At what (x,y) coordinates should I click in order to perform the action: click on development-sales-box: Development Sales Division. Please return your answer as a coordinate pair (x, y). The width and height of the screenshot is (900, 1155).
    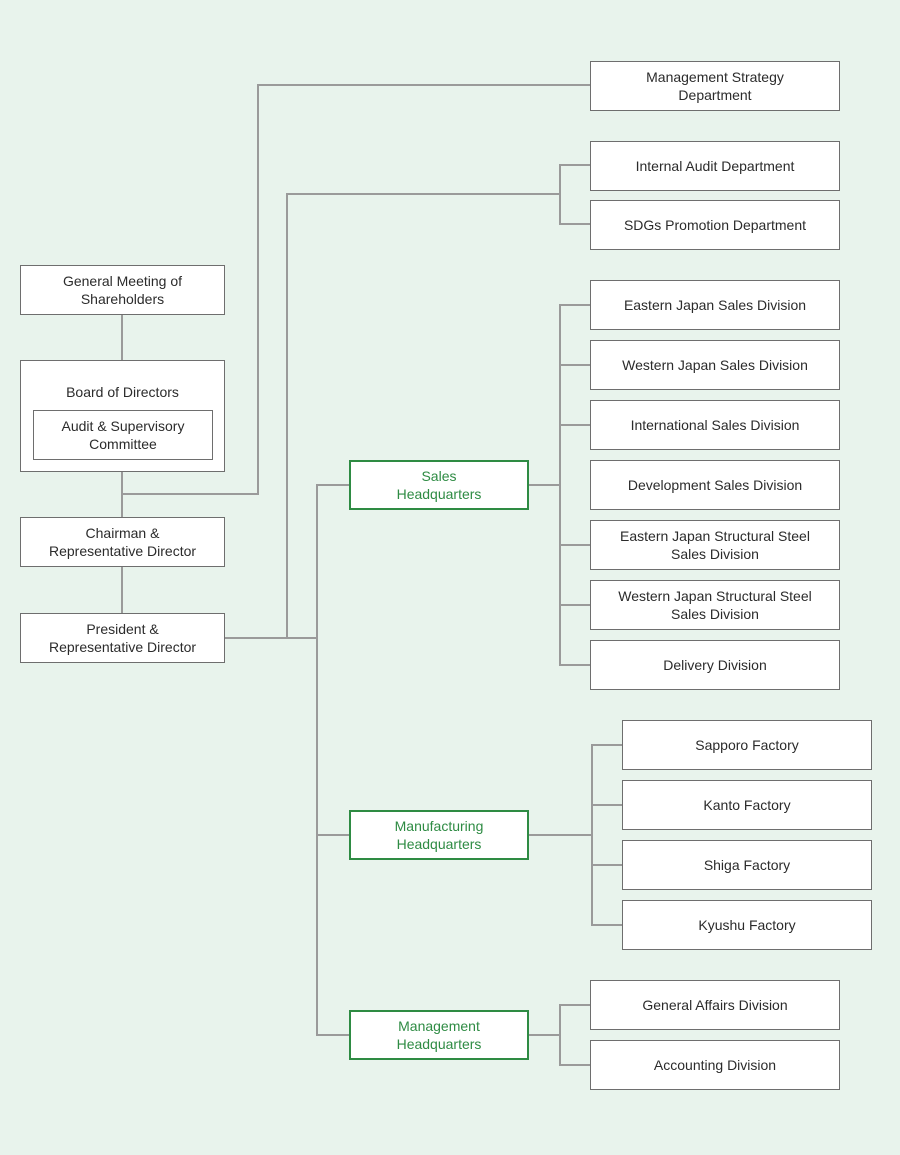
    Looking at the image, I should click on (715, 485).